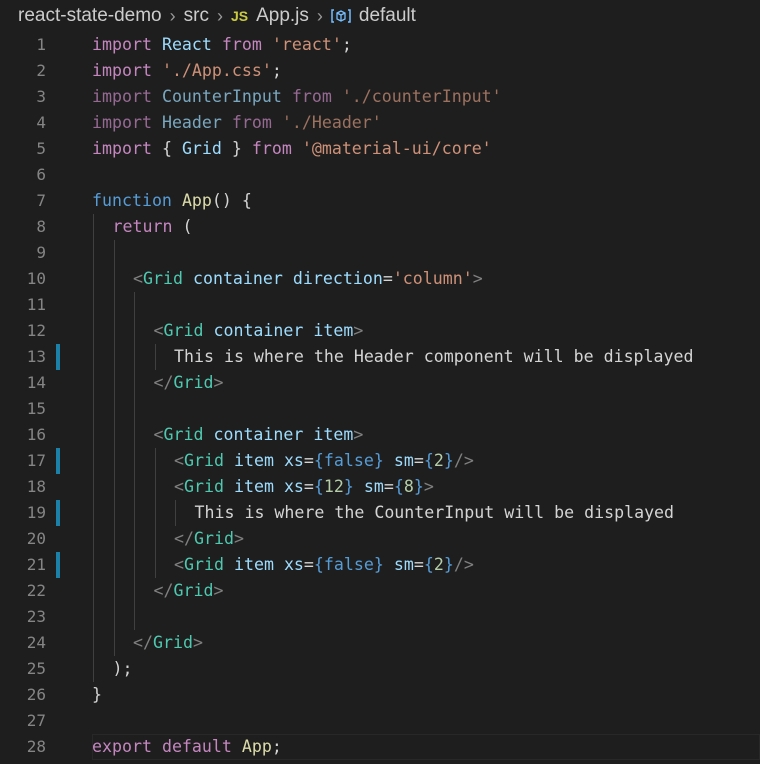 This screenshot has width=760, height=764. I want to click on code-token: from, so click(271, 148).